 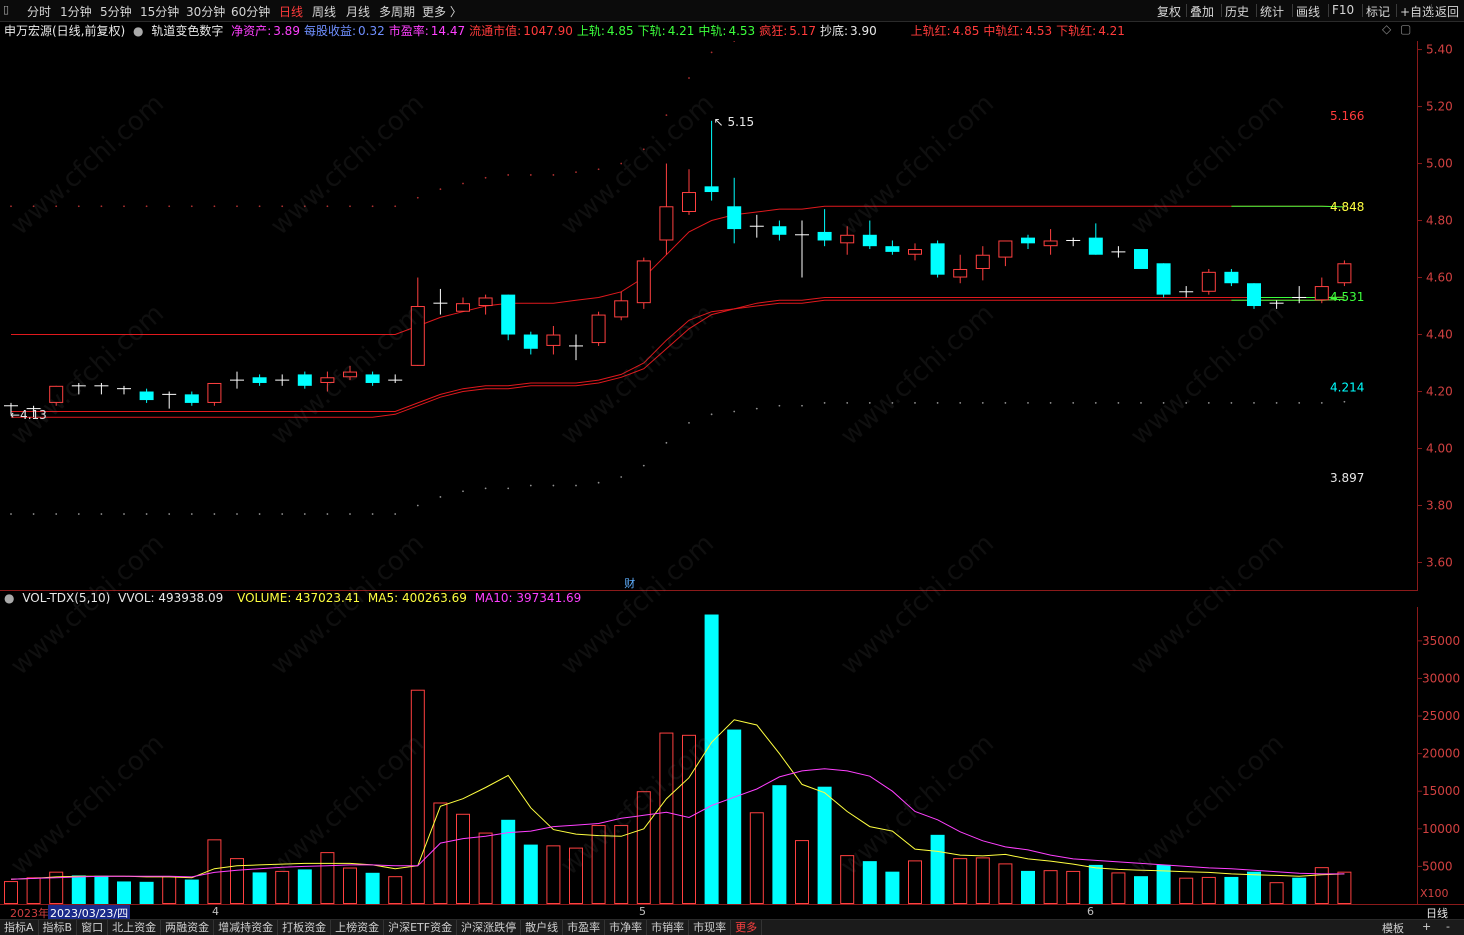 What do you see at coordinates (1347, 478) in the screenshot?
I see `bottom-value-label: 3.897` at bounding box center [1347, 478].